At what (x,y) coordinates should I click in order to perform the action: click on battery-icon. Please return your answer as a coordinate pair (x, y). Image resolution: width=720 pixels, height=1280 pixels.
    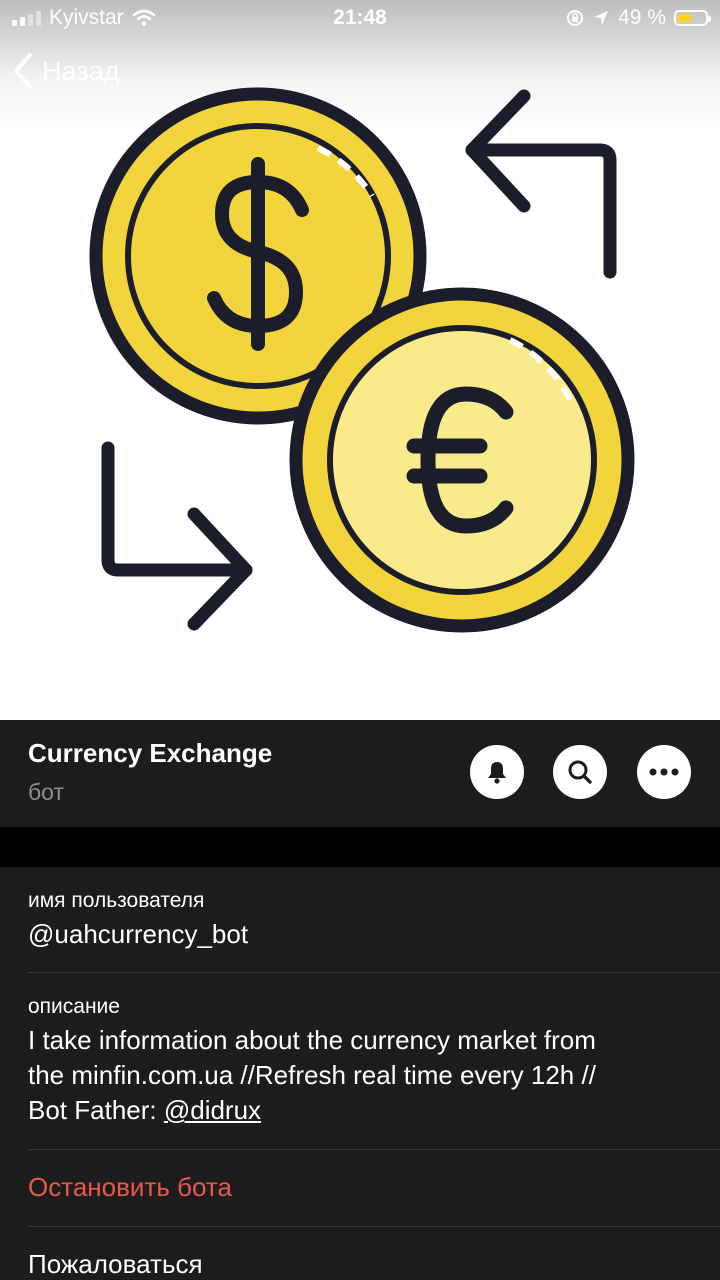
    Looking at the image, I should click on (692, 18).